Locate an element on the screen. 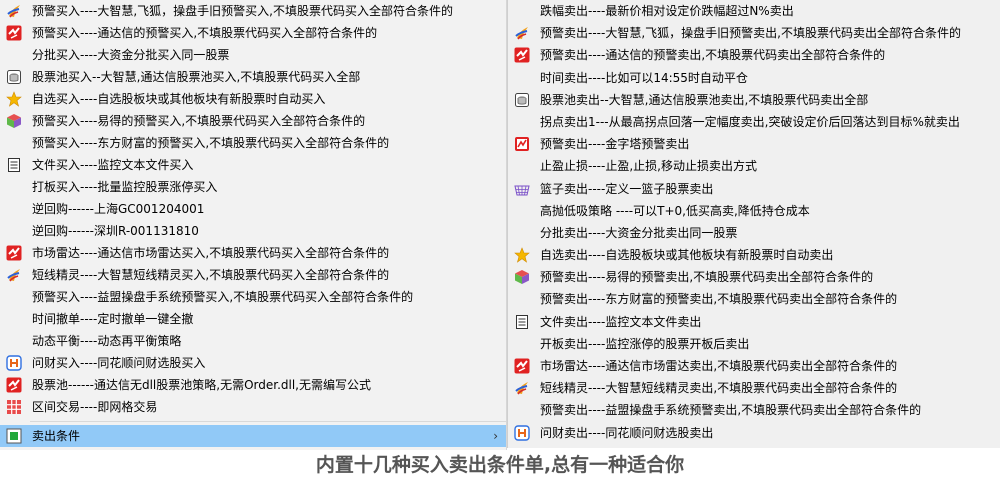  menu-item-label: 自选买入----自选股板块或其他板块有新股票时自动买入 is located at coordinates (179, 99).